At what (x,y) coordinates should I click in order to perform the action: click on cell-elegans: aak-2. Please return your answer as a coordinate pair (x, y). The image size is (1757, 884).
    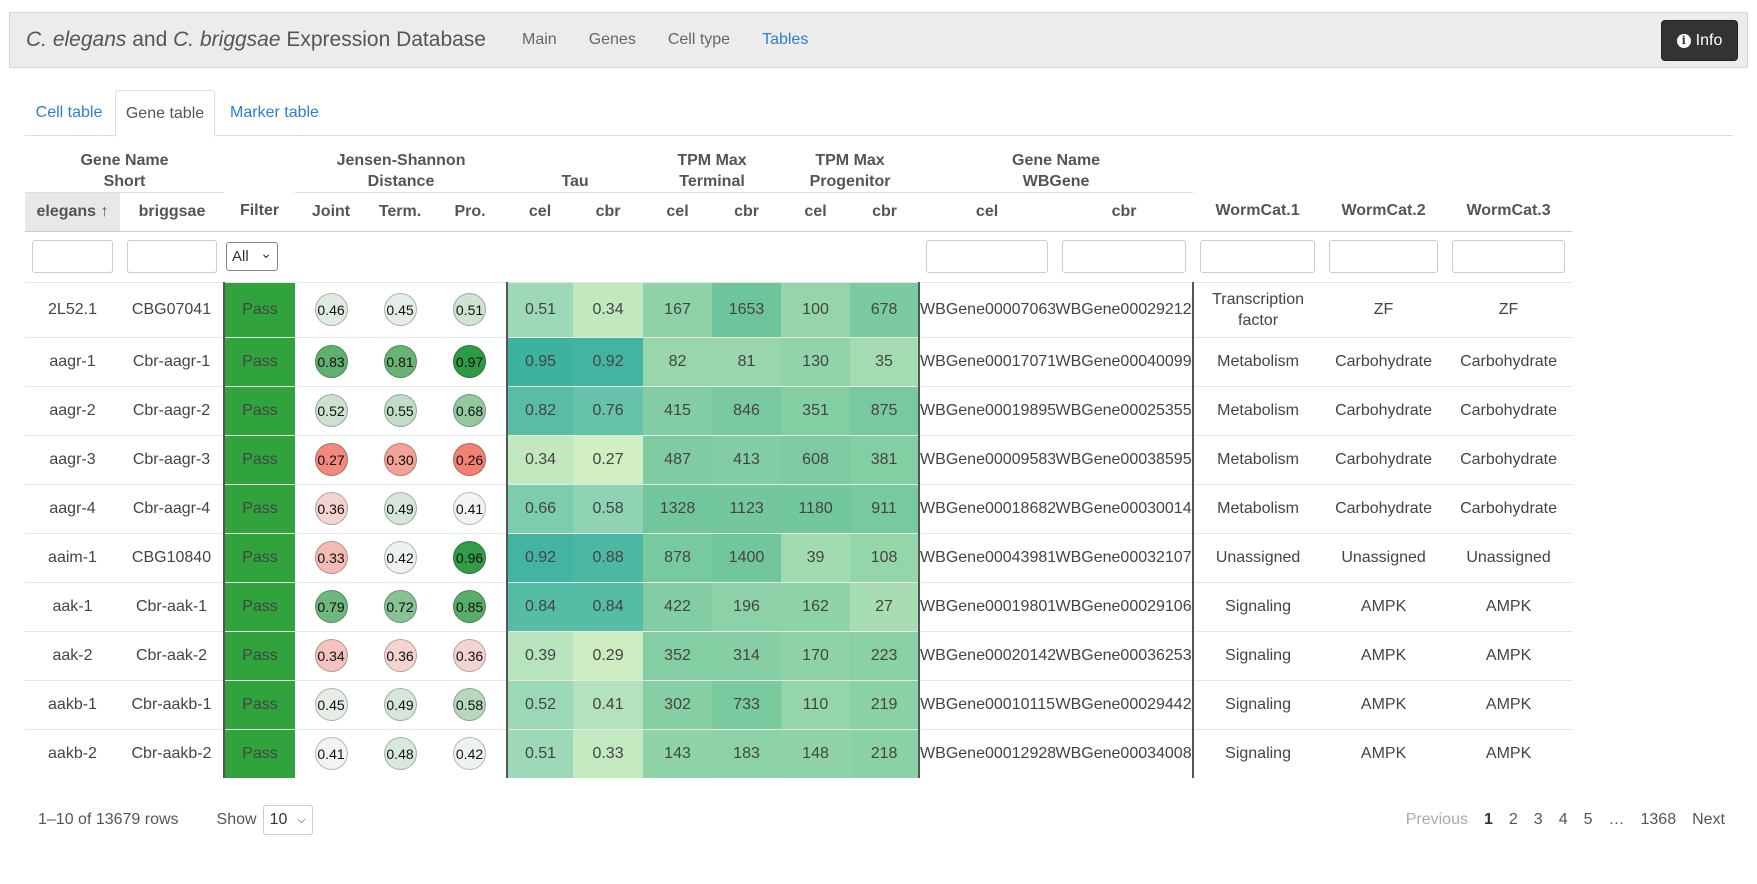
    Looking at the image, I should click on (72, 655).